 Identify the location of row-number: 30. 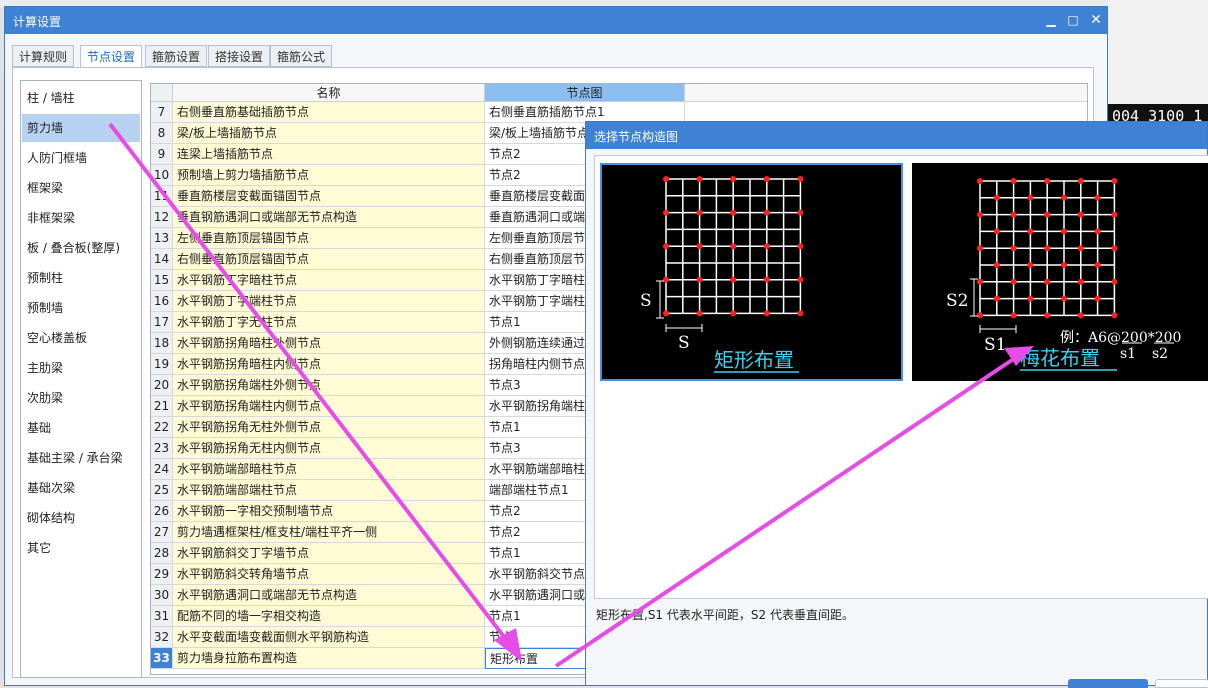
(162, 595).